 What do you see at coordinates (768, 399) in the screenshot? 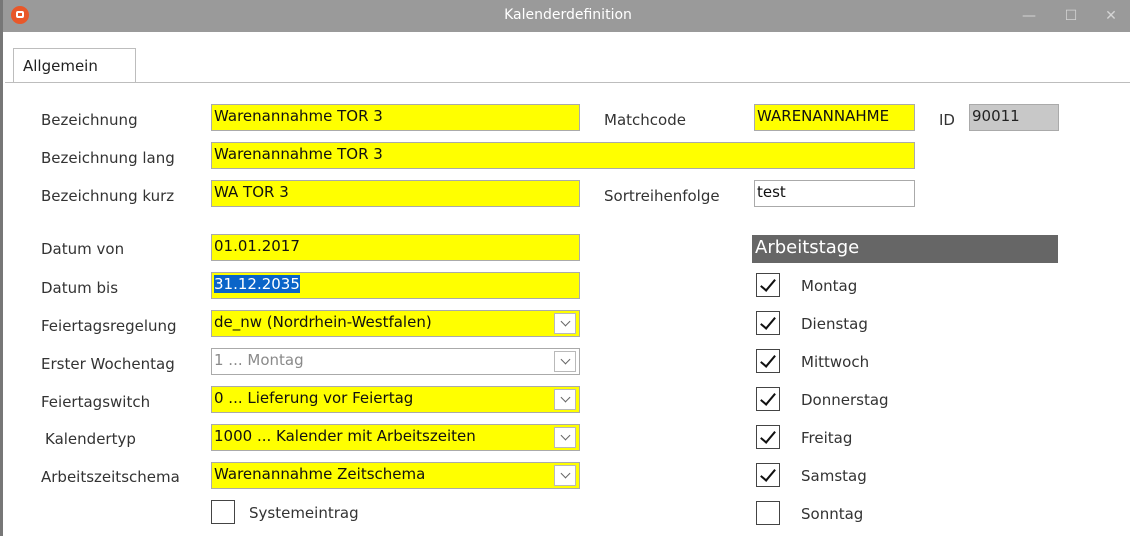
I see `donnerstag-checkbox` at bounding box center [768, 399].